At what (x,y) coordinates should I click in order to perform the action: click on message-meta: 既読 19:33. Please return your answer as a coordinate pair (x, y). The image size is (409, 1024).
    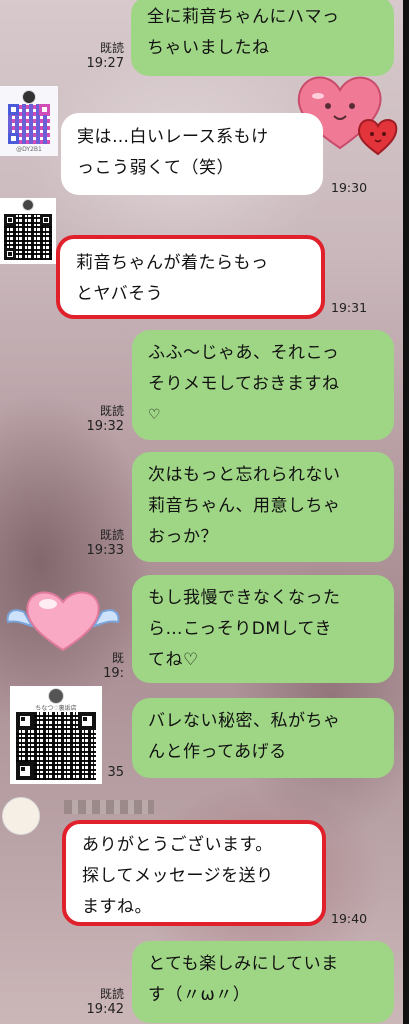
    Looking at the image, I should click on (101, 543).